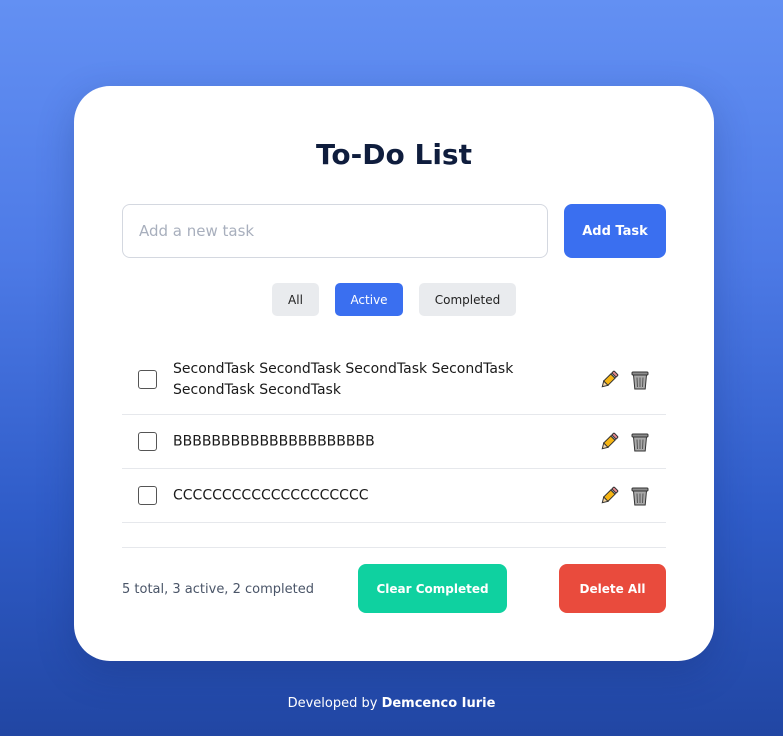  I want to click on filter-all-button: All, so click(295, 299).